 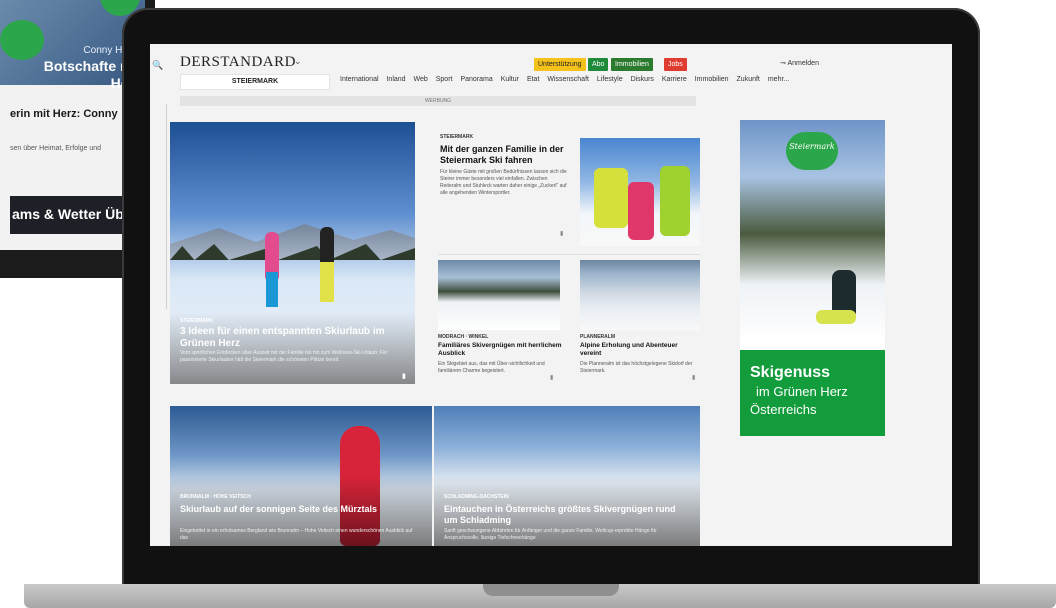 I want to click on ad-line-2: im Grünen Herz, so click(x=802, y=391).